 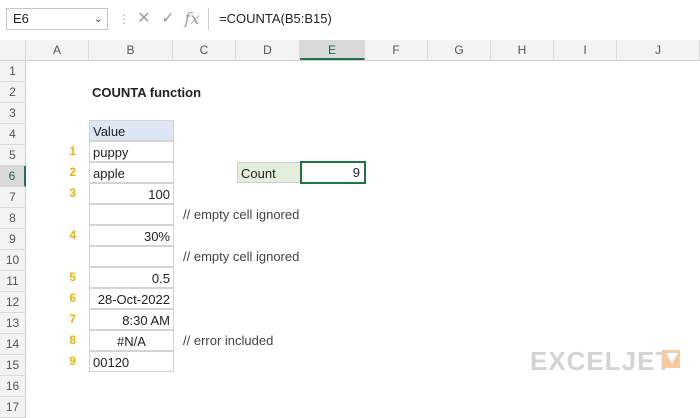 I want to click on row-header-7: 7, so click(x=13, y=197).